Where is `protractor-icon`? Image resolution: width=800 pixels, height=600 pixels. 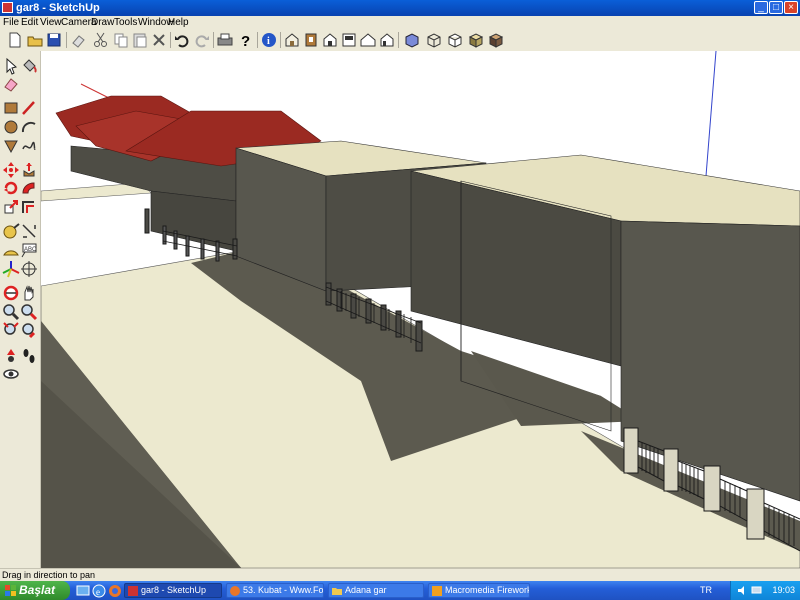
protractor-icon is located at coordinates (11, 250).